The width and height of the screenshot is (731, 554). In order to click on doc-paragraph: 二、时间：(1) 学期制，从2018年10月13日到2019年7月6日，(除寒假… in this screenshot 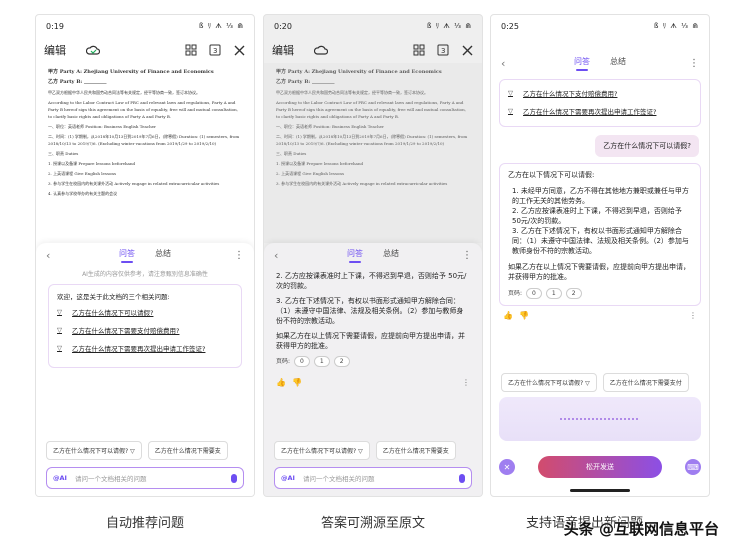, I will do `click(144, 140)`.